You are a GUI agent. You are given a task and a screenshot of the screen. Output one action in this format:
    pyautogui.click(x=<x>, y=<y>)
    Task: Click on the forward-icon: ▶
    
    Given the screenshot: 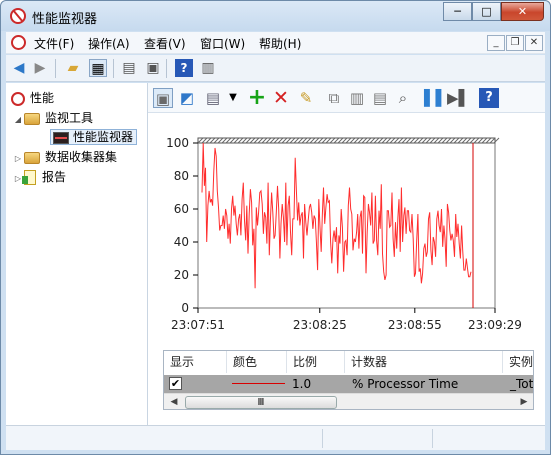 What is the action you would take?
    pyautogui.click(x=40, y=68)
    